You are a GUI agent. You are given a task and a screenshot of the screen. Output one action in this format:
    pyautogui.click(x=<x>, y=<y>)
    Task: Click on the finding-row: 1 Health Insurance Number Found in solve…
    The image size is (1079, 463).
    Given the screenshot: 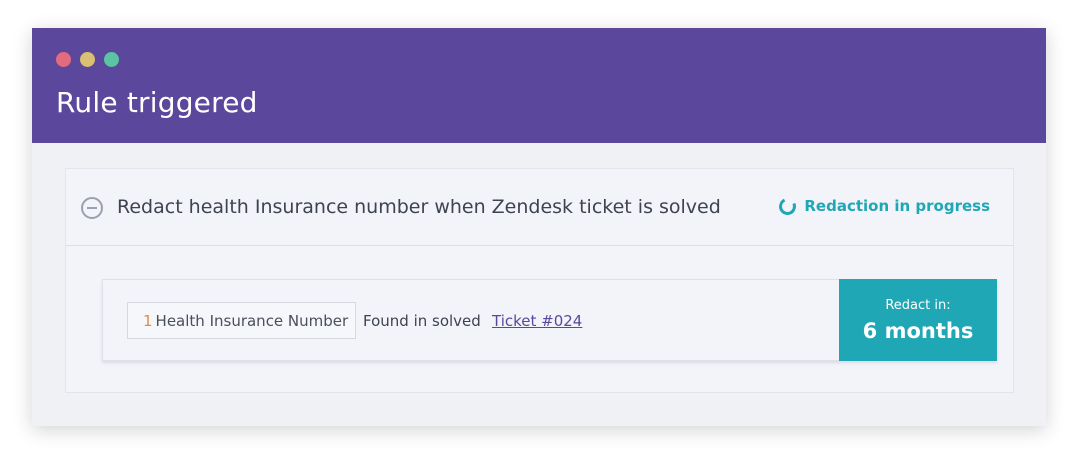 What is the action you would take?
    pyautogui.click(x=549, y=320)
    